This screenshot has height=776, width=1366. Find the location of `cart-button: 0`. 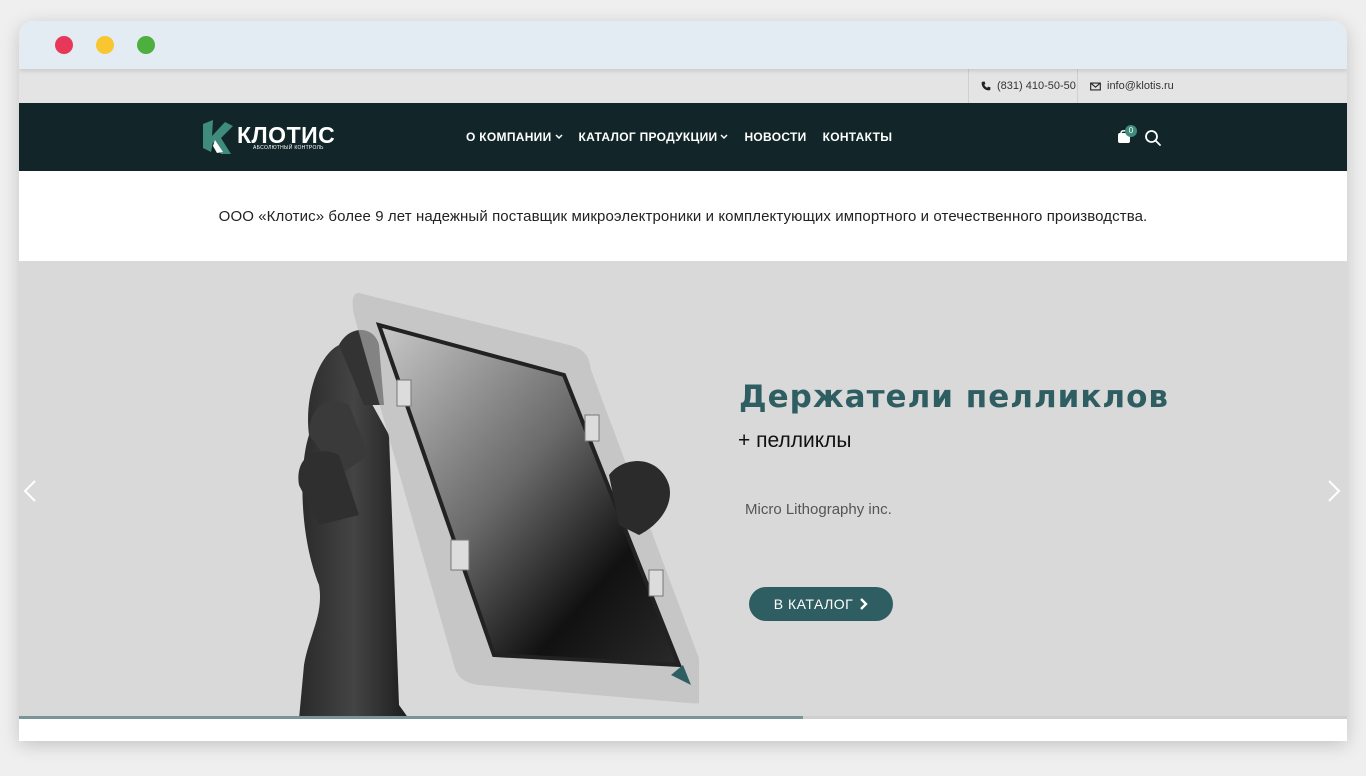

cart-button: 0 is located at coordinates (1127, 135).